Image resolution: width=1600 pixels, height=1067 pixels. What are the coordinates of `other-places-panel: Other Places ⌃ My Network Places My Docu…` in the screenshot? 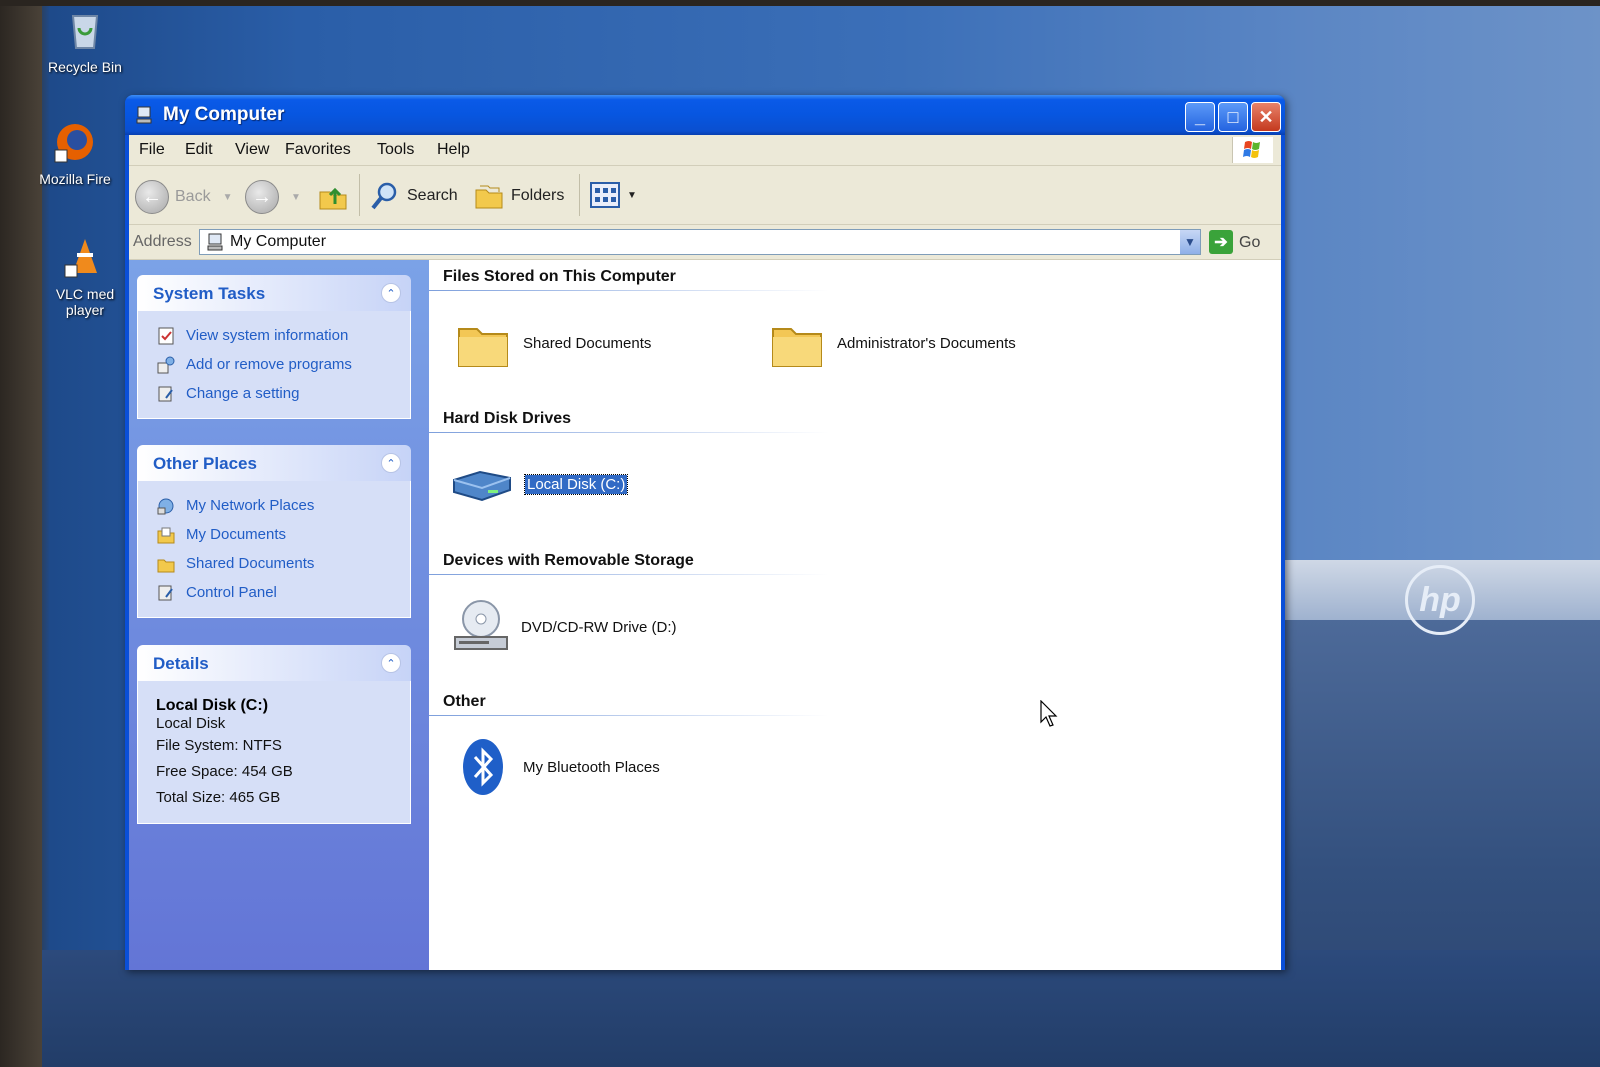 It's located at (274, 531).